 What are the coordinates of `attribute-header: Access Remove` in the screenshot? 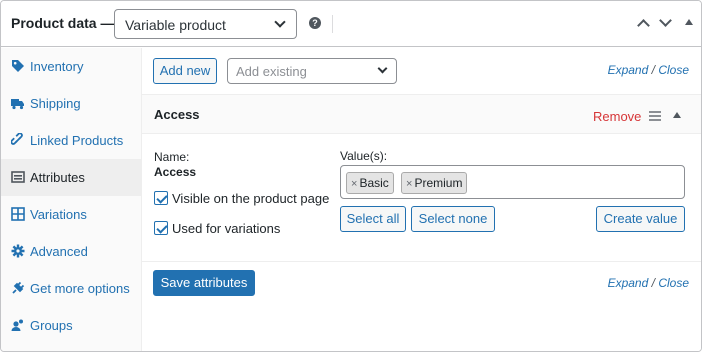 It's located at (421, 114).